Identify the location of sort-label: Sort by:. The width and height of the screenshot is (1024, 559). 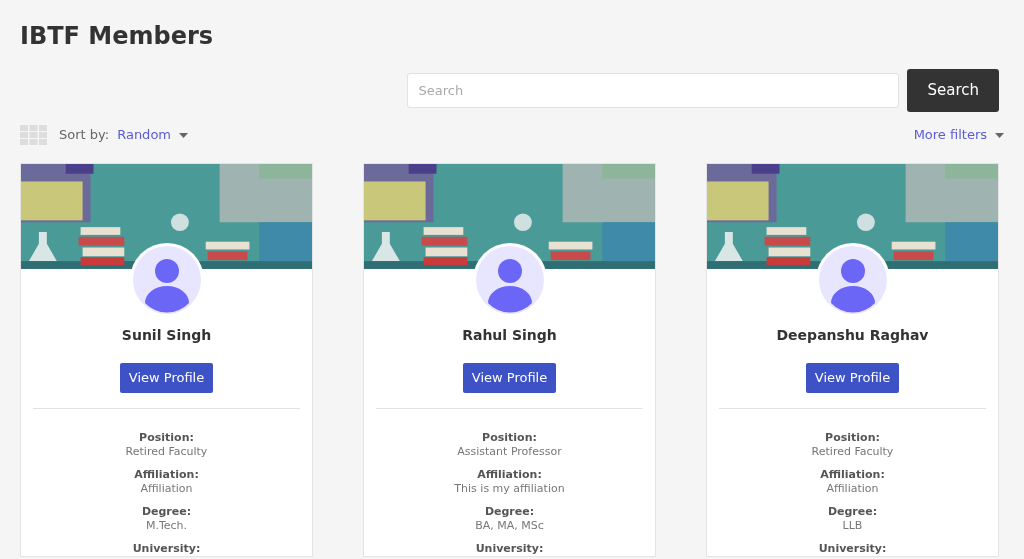
(84, 135).